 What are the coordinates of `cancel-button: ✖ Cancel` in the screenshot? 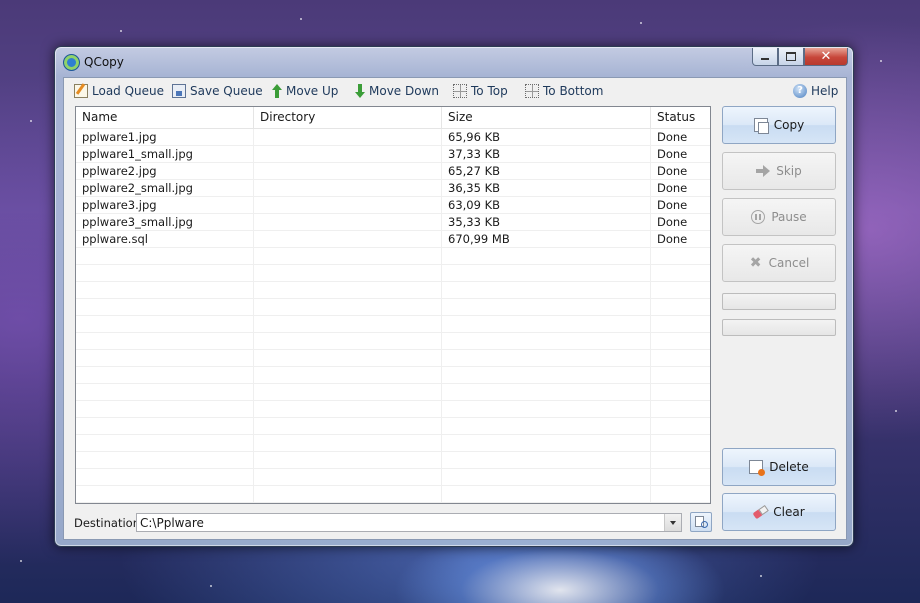 It's located at (779, 263).